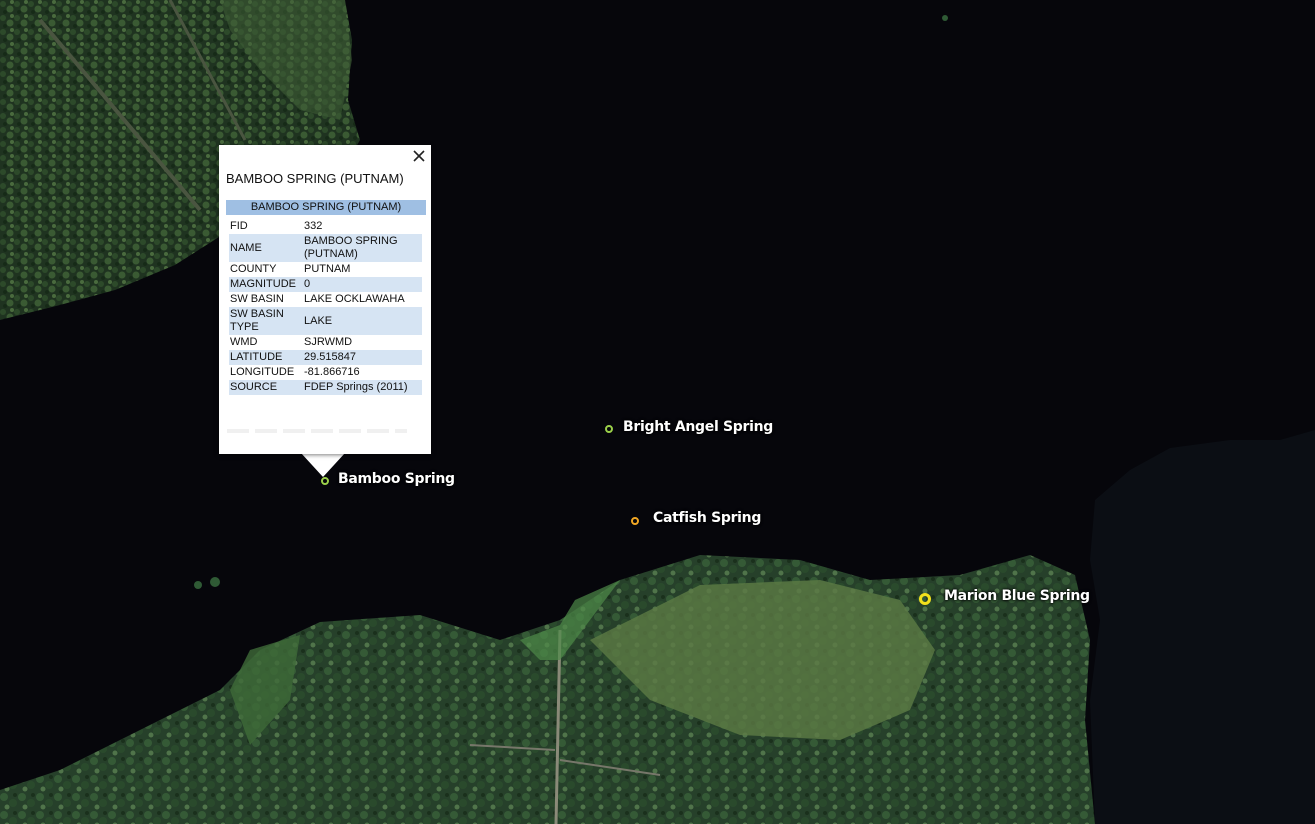 The image size is (1315, 824). I want to click on attribute-value: SJRWMD, so click(328, 342).